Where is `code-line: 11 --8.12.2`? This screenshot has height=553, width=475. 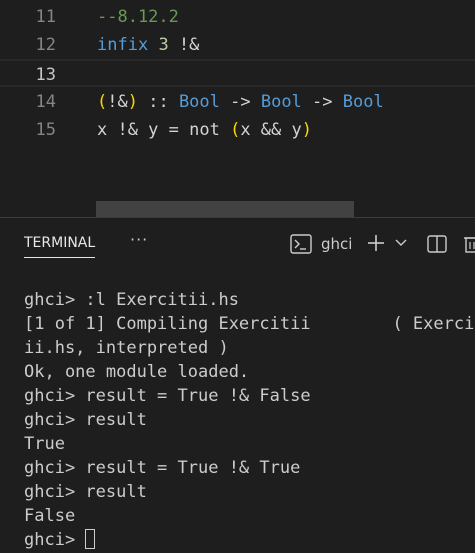 code-line: 11 --8.12.2 is located at coordinates (237, 17).